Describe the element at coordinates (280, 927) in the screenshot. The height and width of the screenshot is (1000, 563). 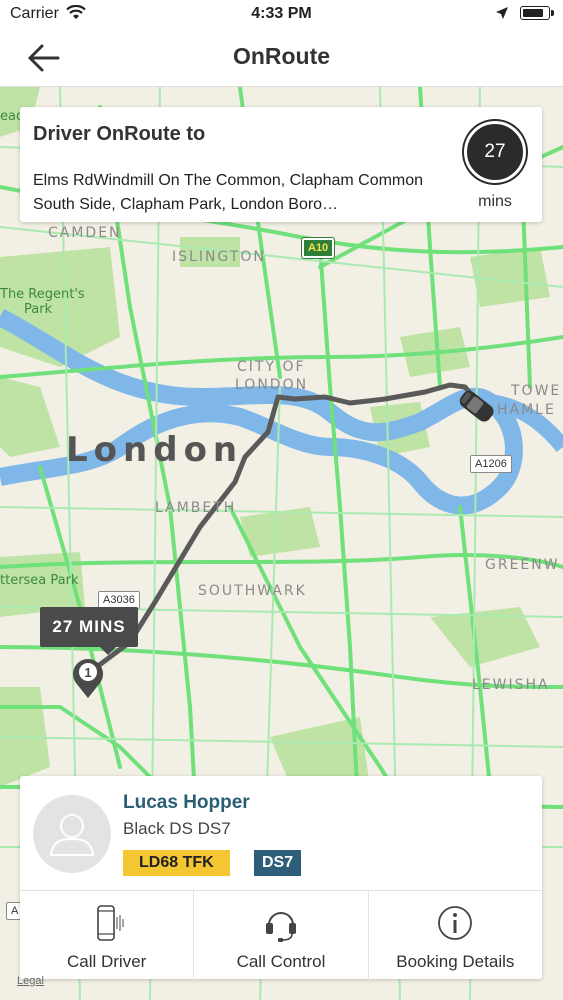
I see `headset-icon` at that location.